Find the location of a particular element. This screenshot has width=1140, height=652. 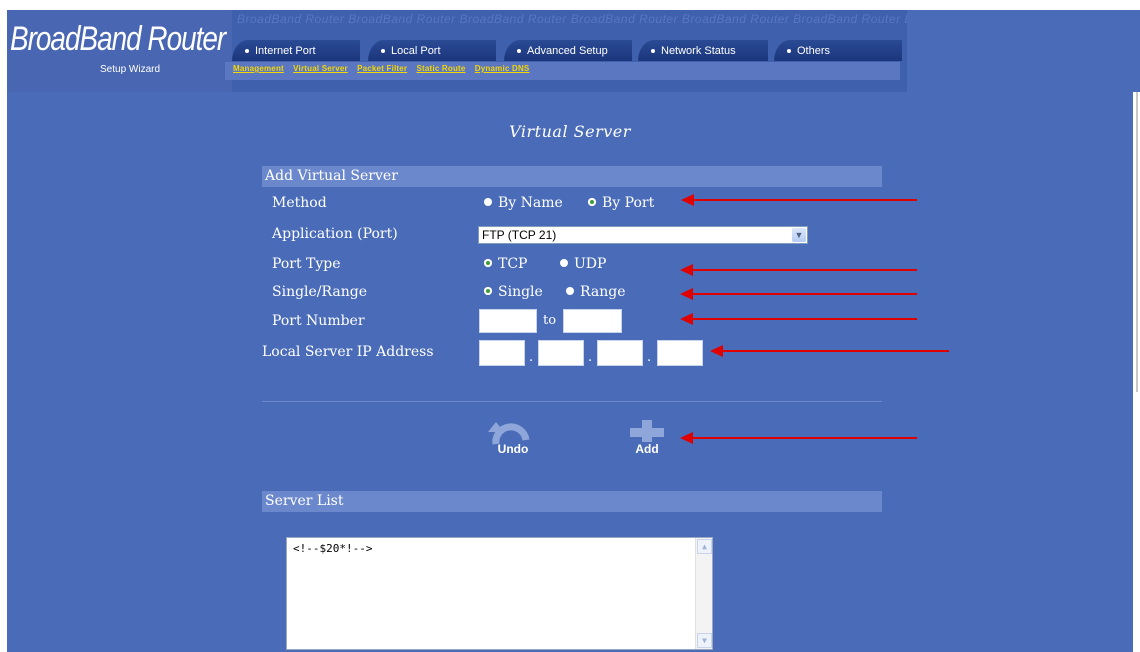

radio-label: TCP is located at coordinates (513, 264).